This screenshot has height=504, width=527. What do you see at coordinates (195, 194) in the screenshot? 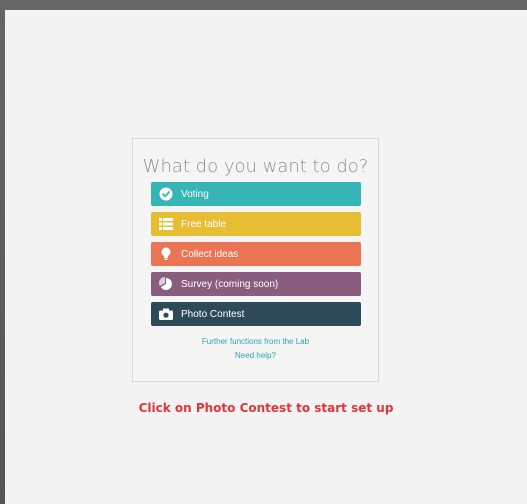
I see `voting-label: Voting` at bounding box center [195, 194].